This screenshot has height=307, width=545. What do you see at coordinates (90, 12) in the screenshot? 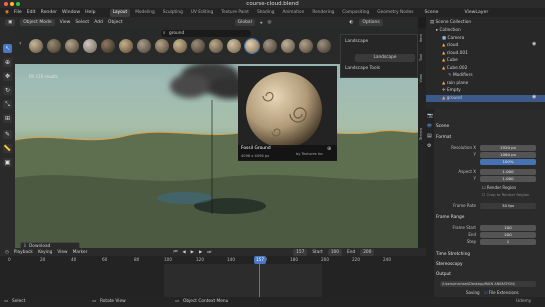
I see `menu-help: Help` at bounding box center [90, 12].